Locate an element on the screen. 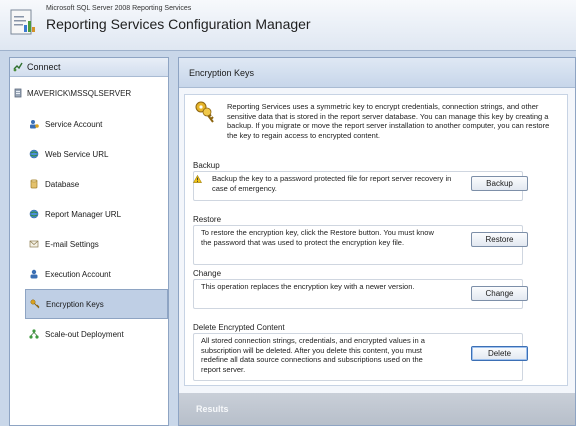 This screenshot has height=426, width=576. reporting-services-logo-icon is located at coordinates (22, 22).